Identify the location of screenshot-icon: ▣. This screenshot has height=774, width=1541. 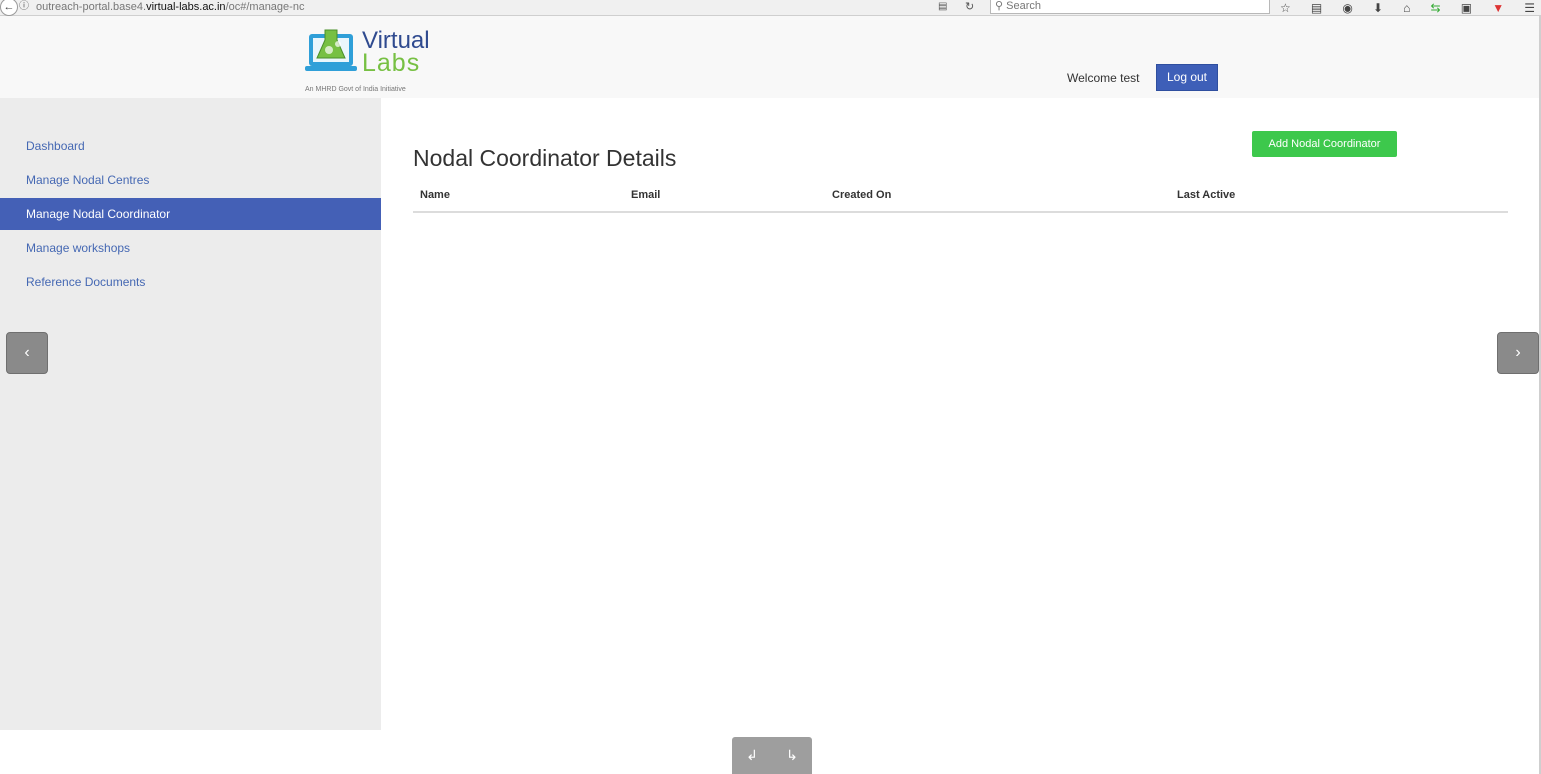
(1466, 8).